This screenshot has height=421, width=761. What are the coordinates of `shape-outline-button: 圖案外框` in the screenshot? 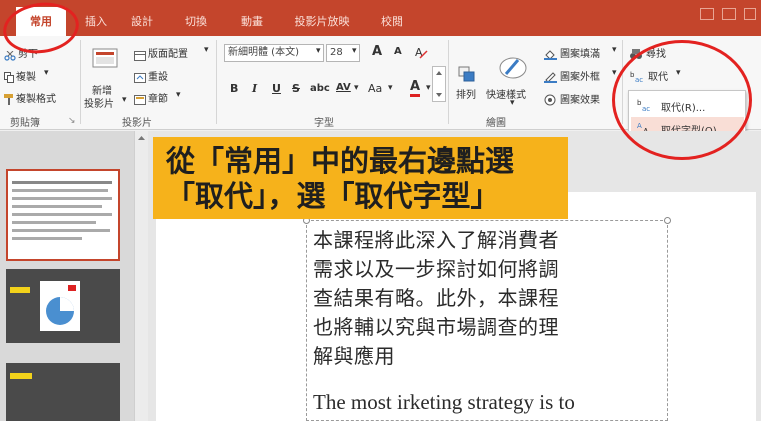 It's located at (580, 75).